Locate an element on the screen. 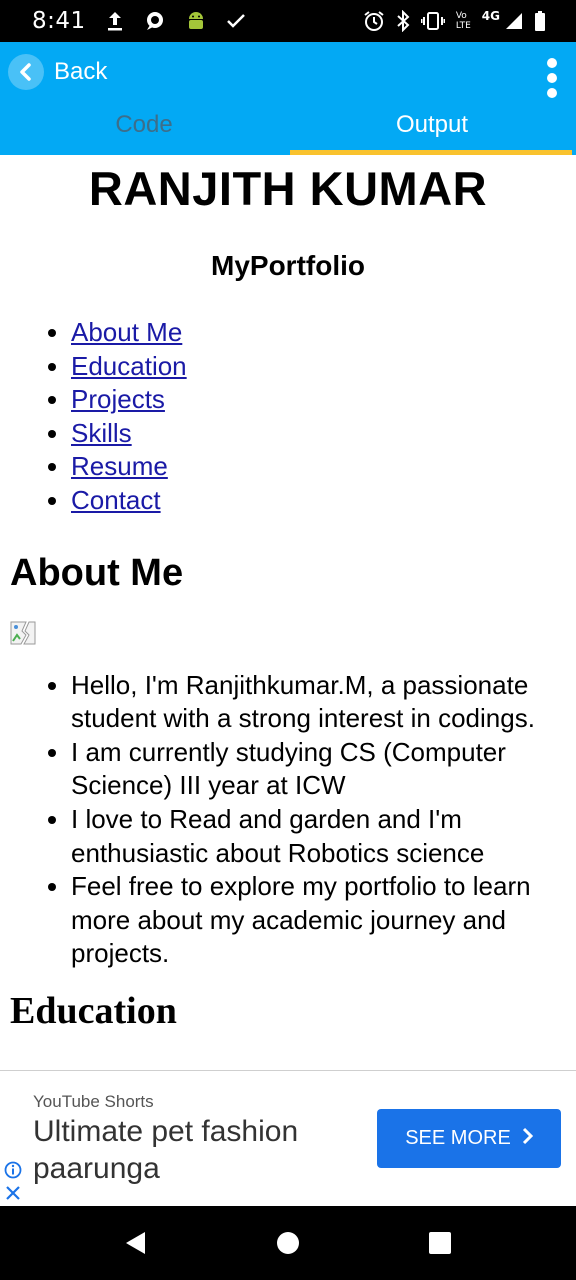  education-heading: Education is located at coordinates (93, 1010).